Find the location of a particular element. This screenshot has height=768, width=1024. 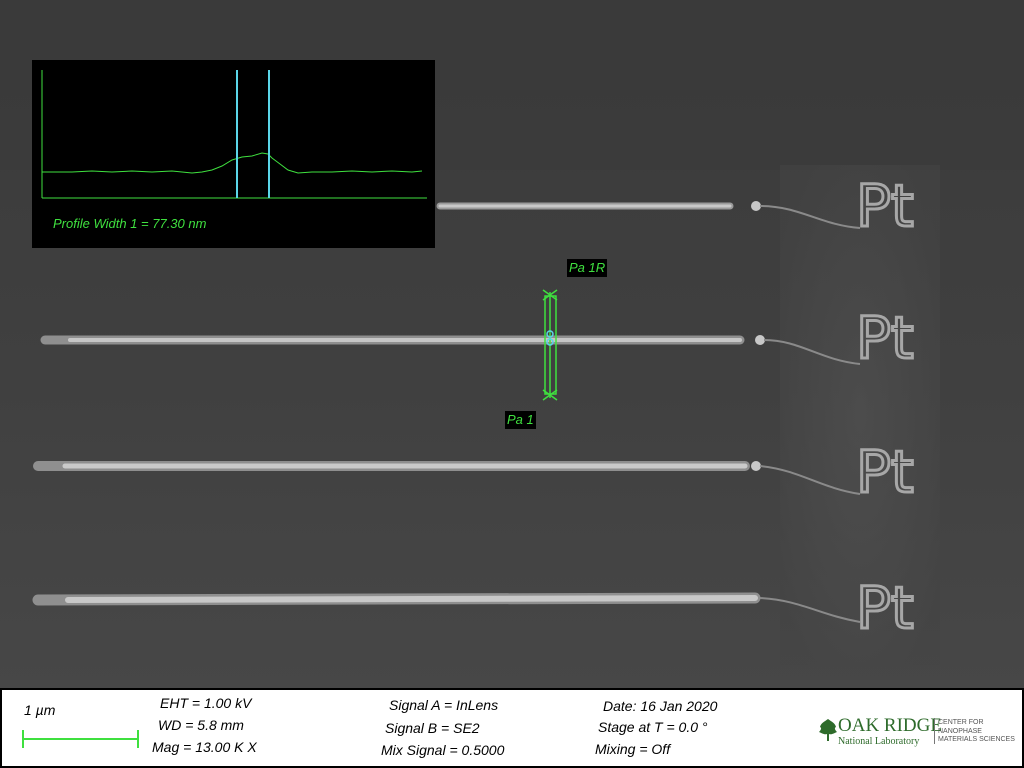

mag-value: Mag = 13.00 K X is located at coordinates (204, 747).